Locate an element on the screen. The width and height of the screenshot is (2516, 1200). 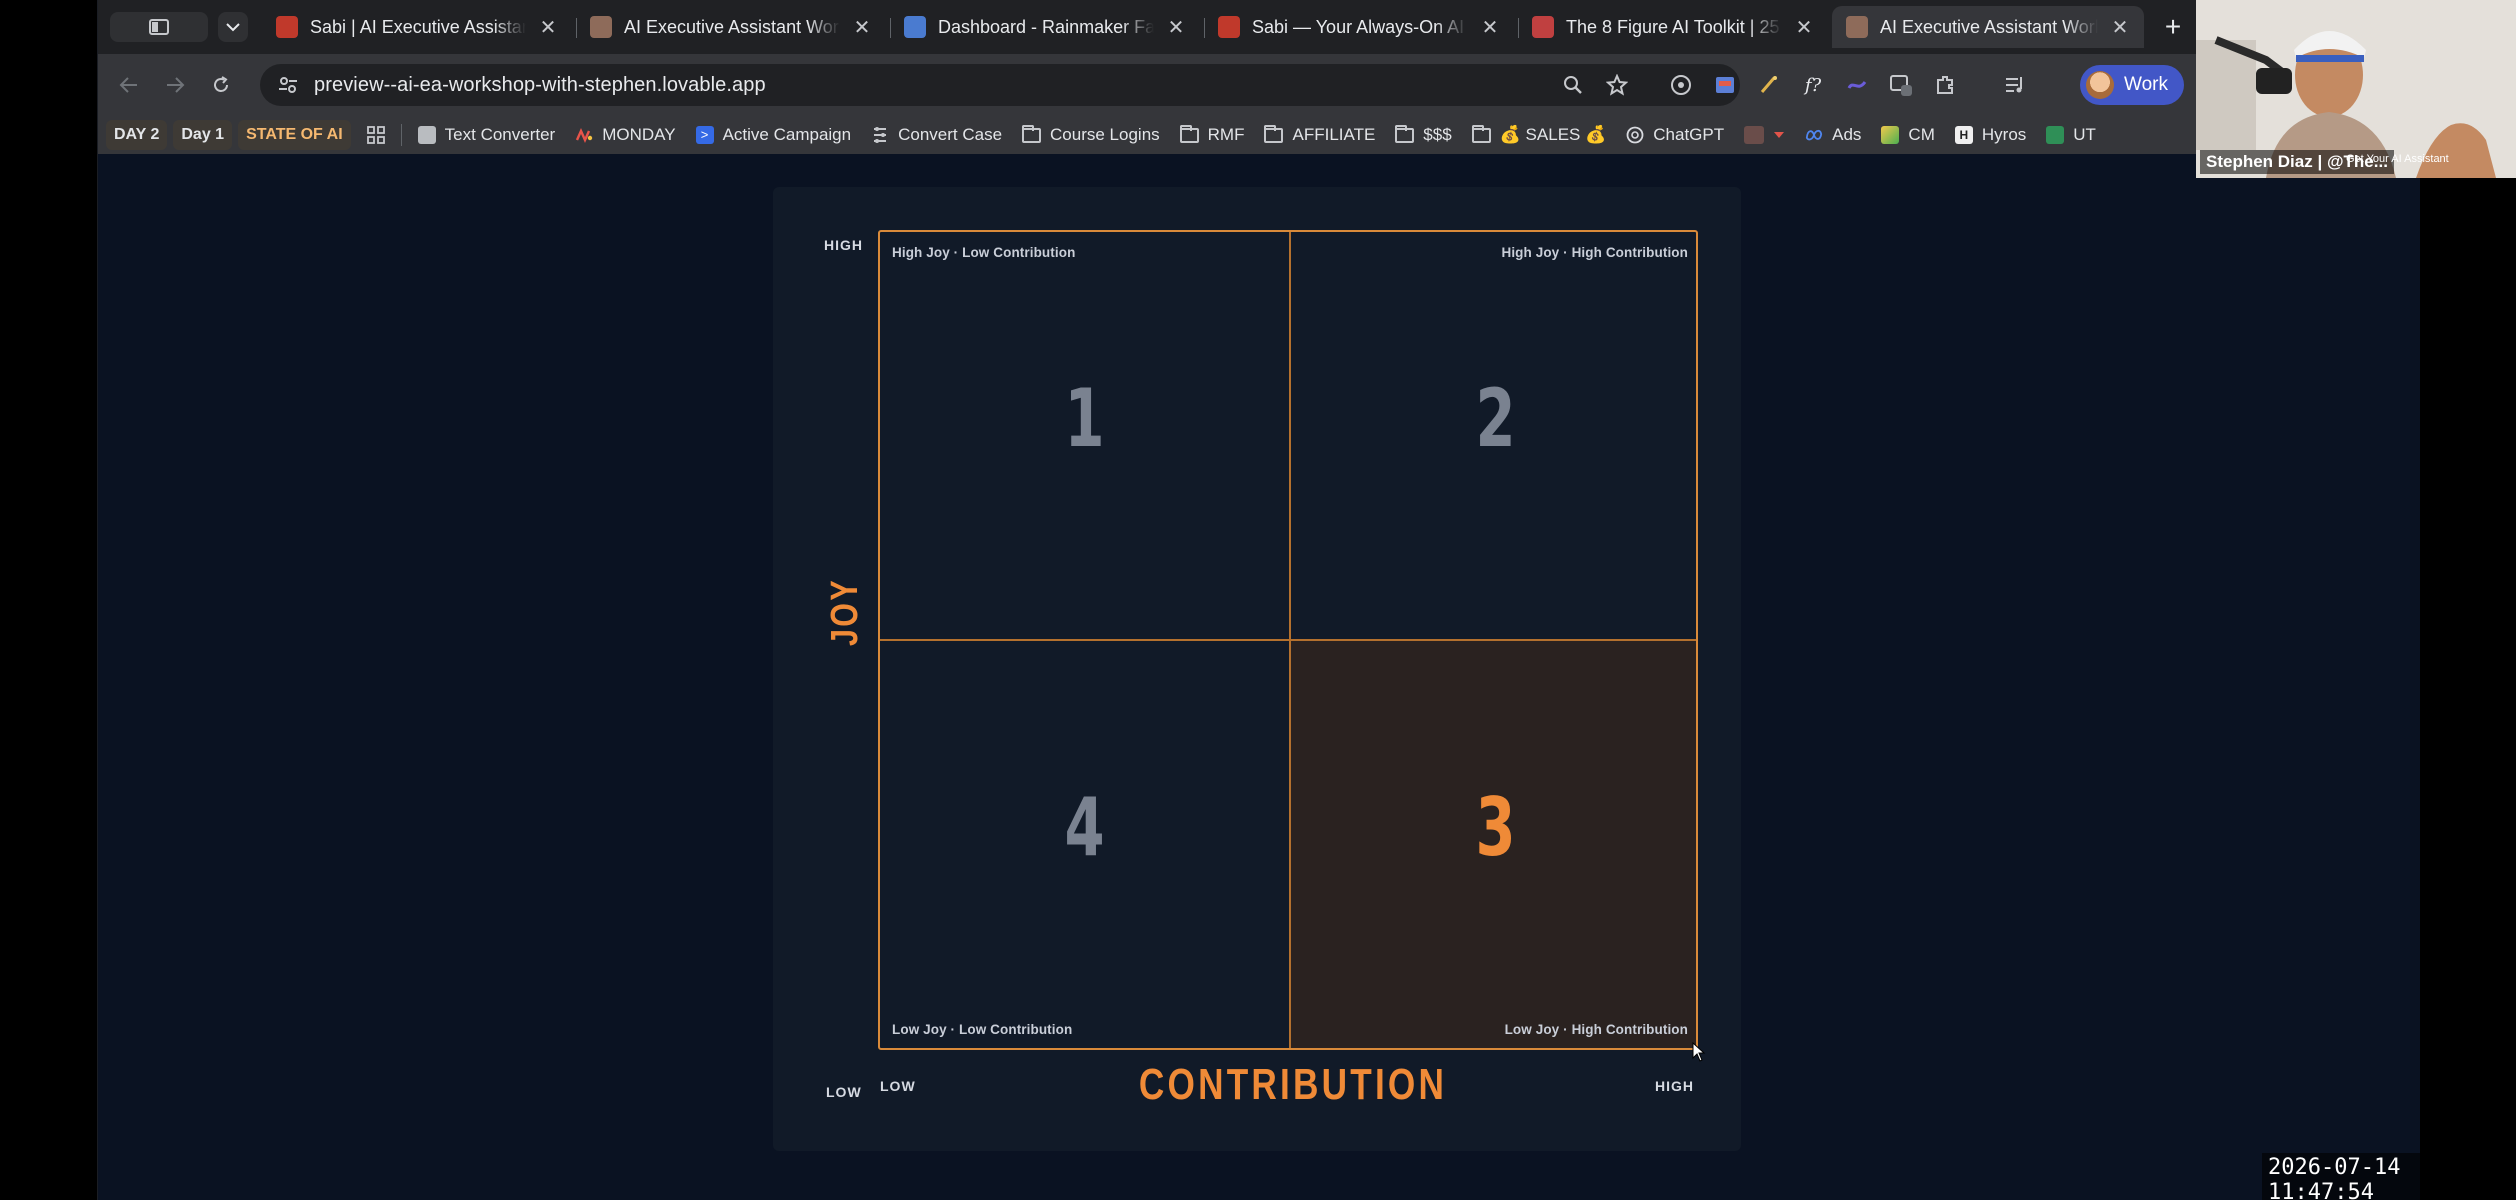
bookmark-folder-affiliate: AFFILIATE is located at coordinates (1319, 135).